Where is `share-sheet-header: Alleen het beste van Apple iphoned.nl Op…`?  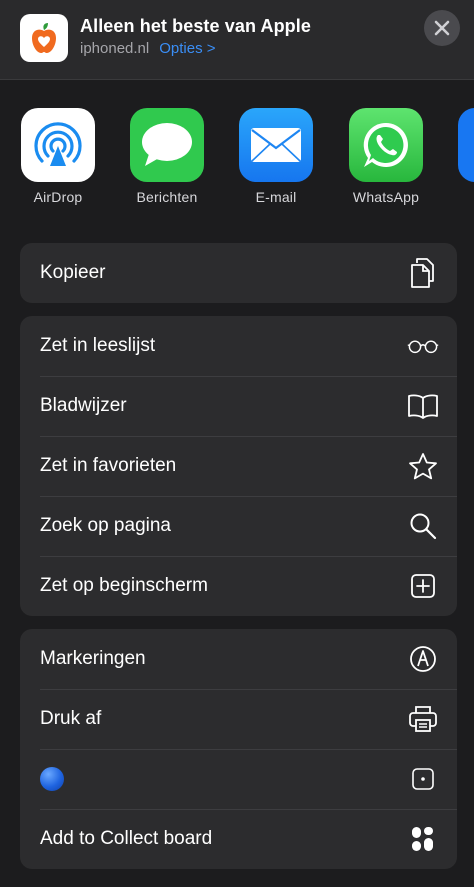 share-sheet-header: Alleen het beste van Apple iphoned.nl Op… is located at coordinates (237, 40).